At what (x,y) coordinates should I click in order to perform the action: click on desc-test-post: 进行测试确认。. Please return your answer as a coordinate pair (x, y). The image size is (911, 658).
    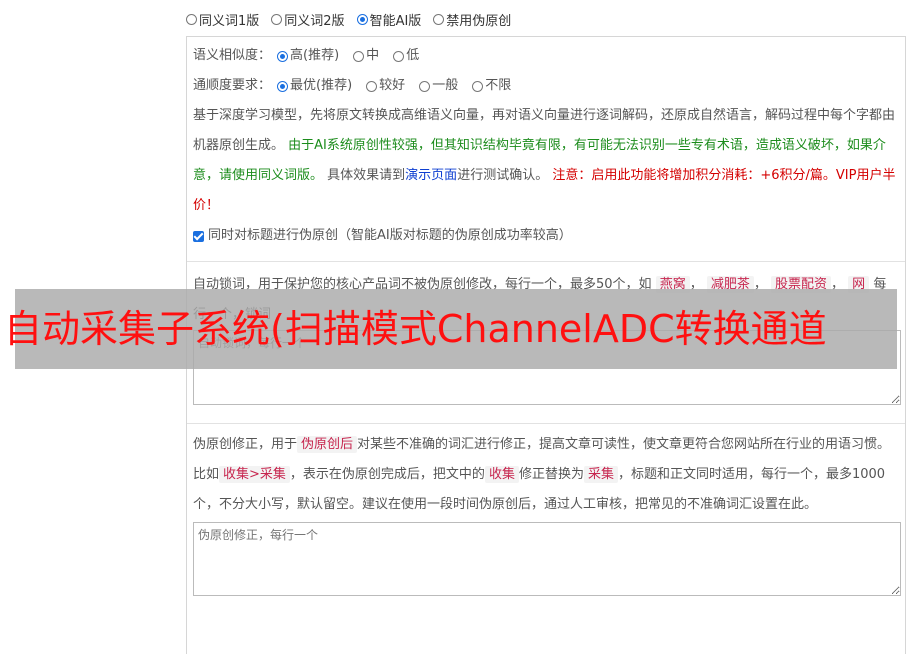
    Looking at the image, I should click on (503, 175).